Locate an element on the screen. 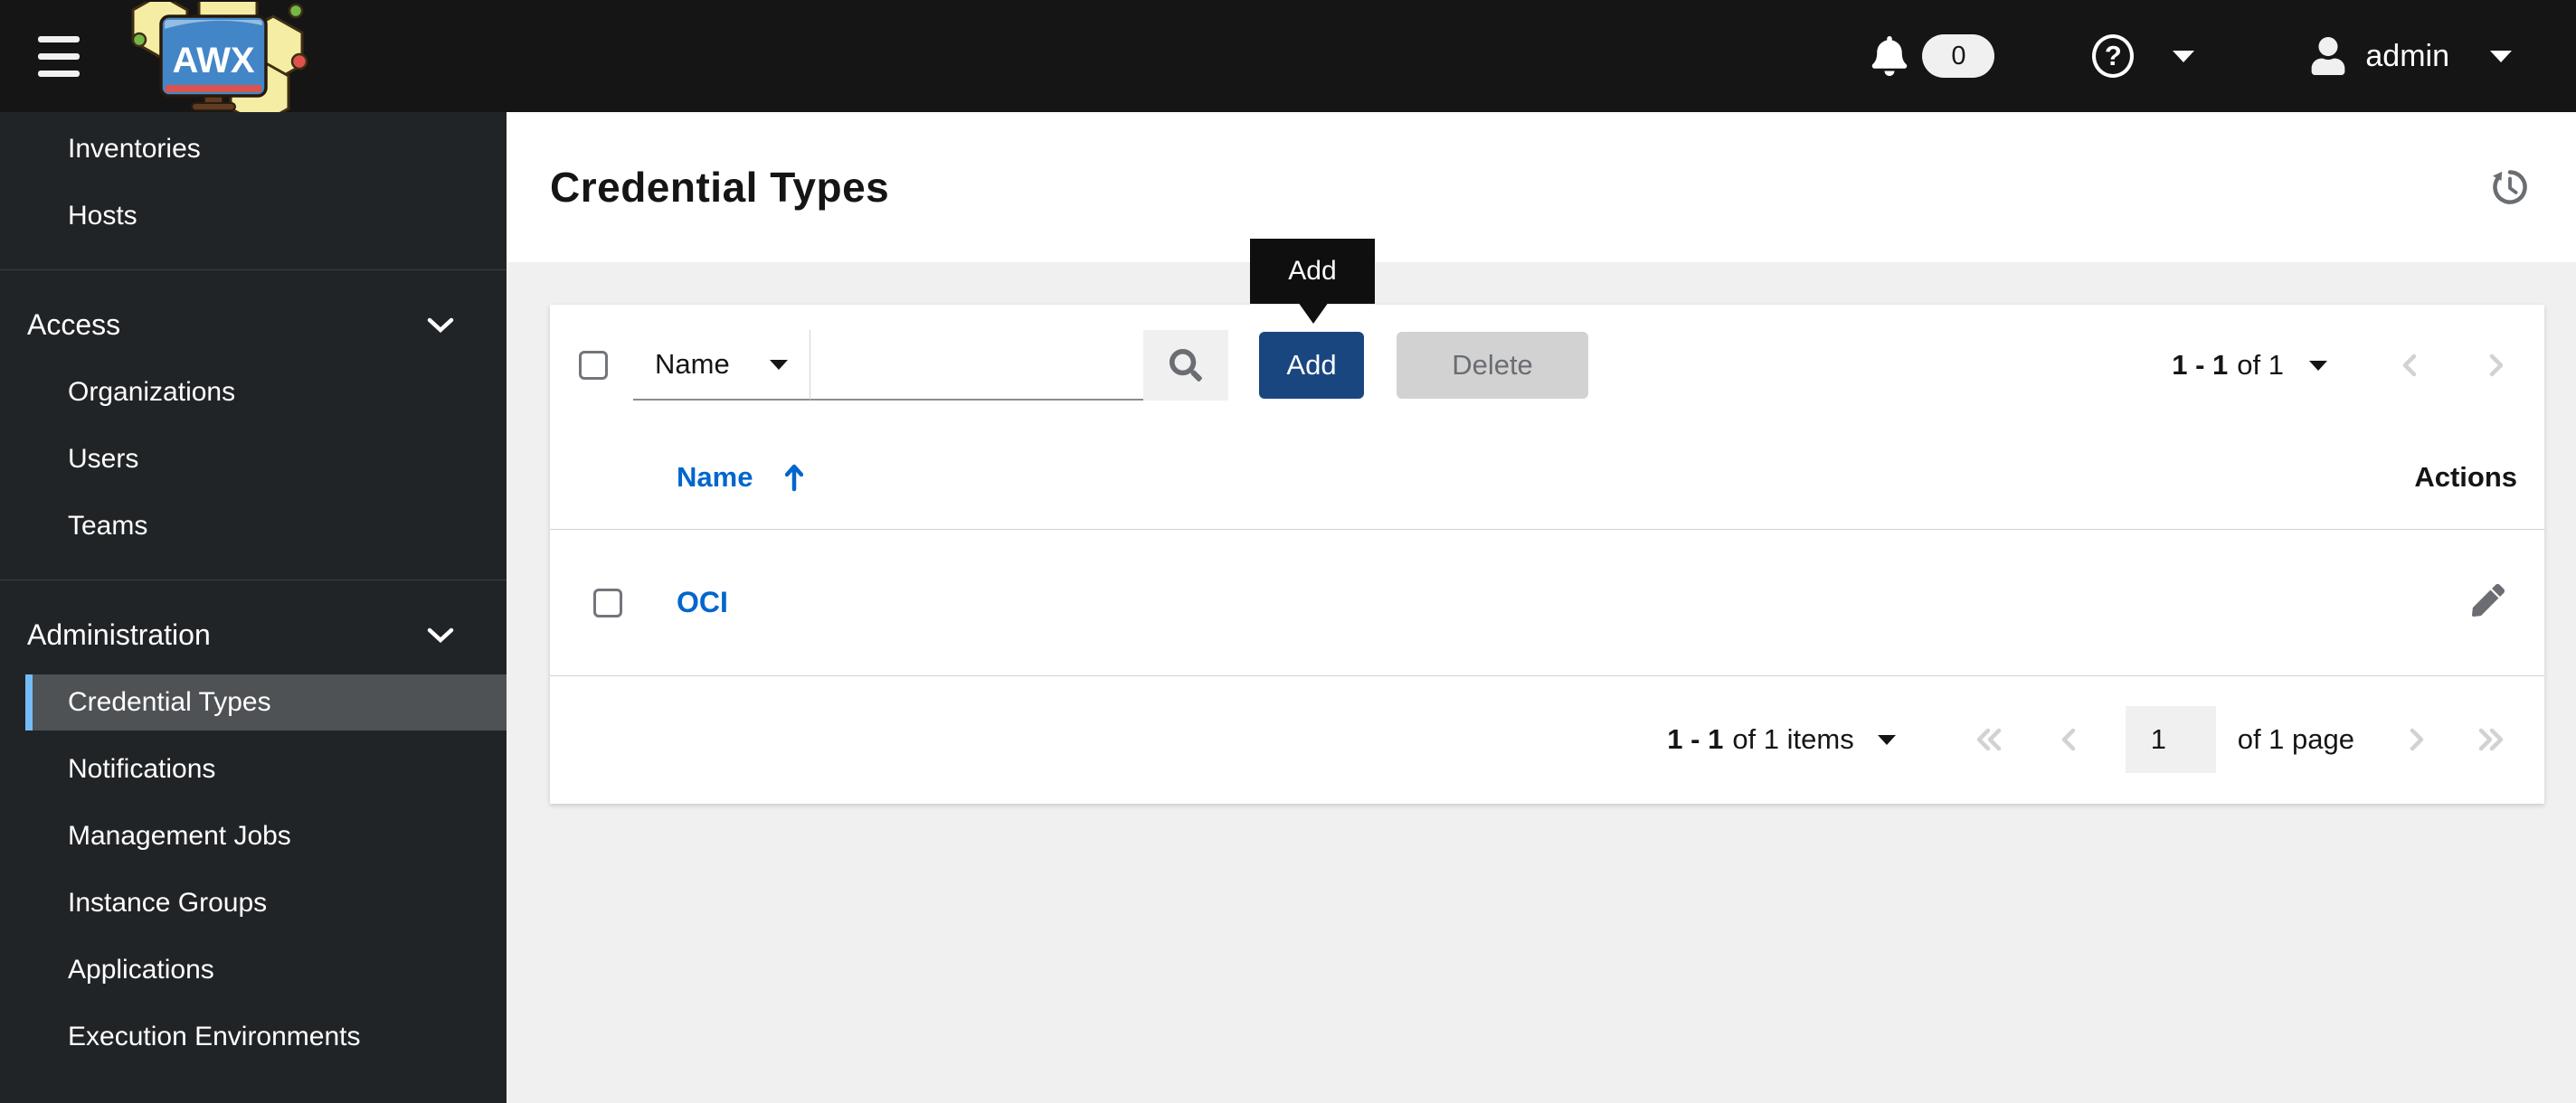  sidebar-item-hosts: Hosts is located at coordinates (253, 216).